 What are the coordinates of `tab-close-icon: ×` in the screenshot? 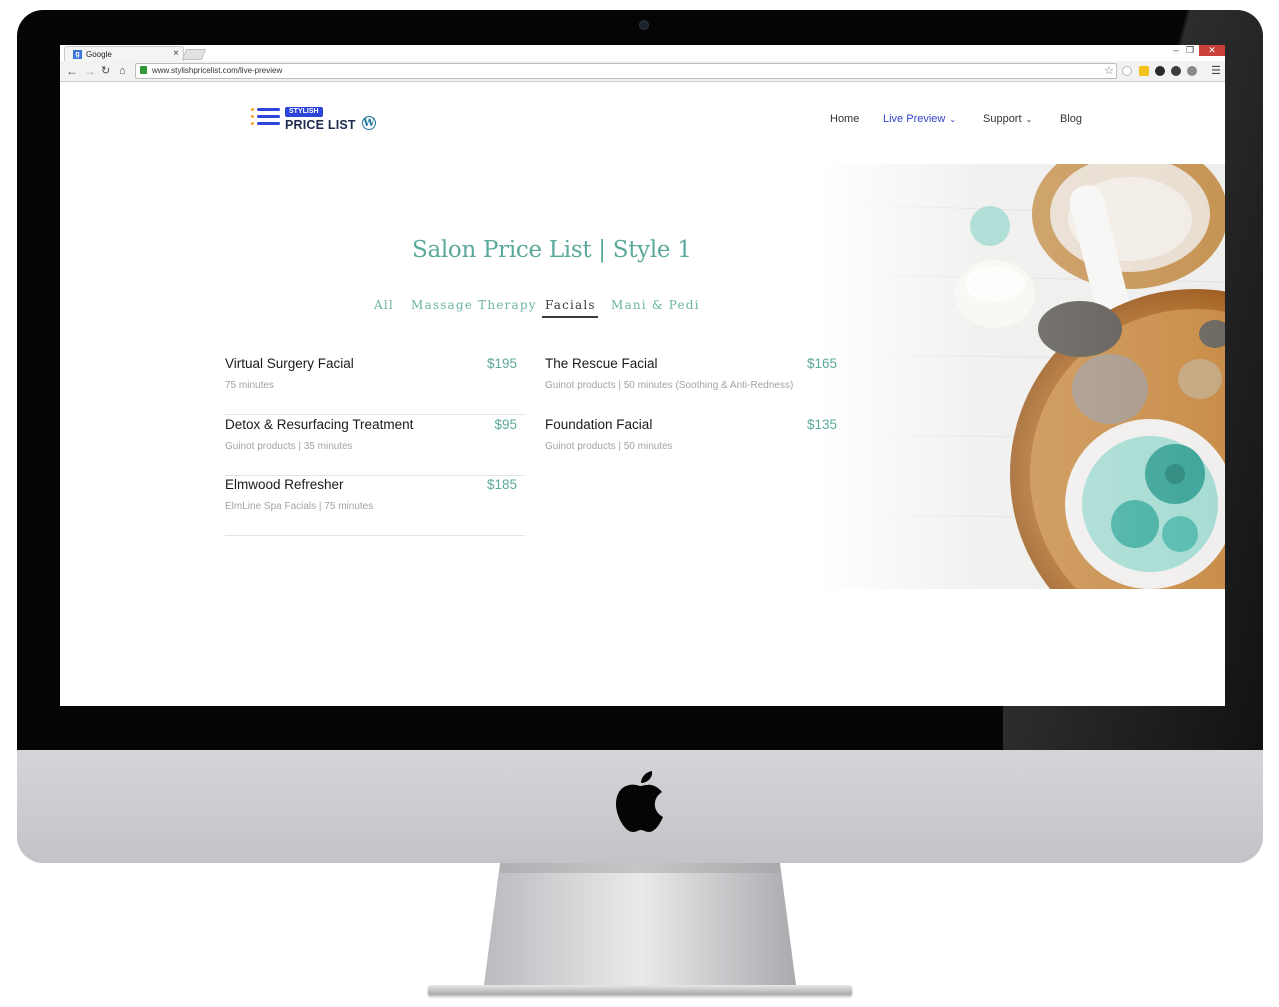 It's located at (176, 53).